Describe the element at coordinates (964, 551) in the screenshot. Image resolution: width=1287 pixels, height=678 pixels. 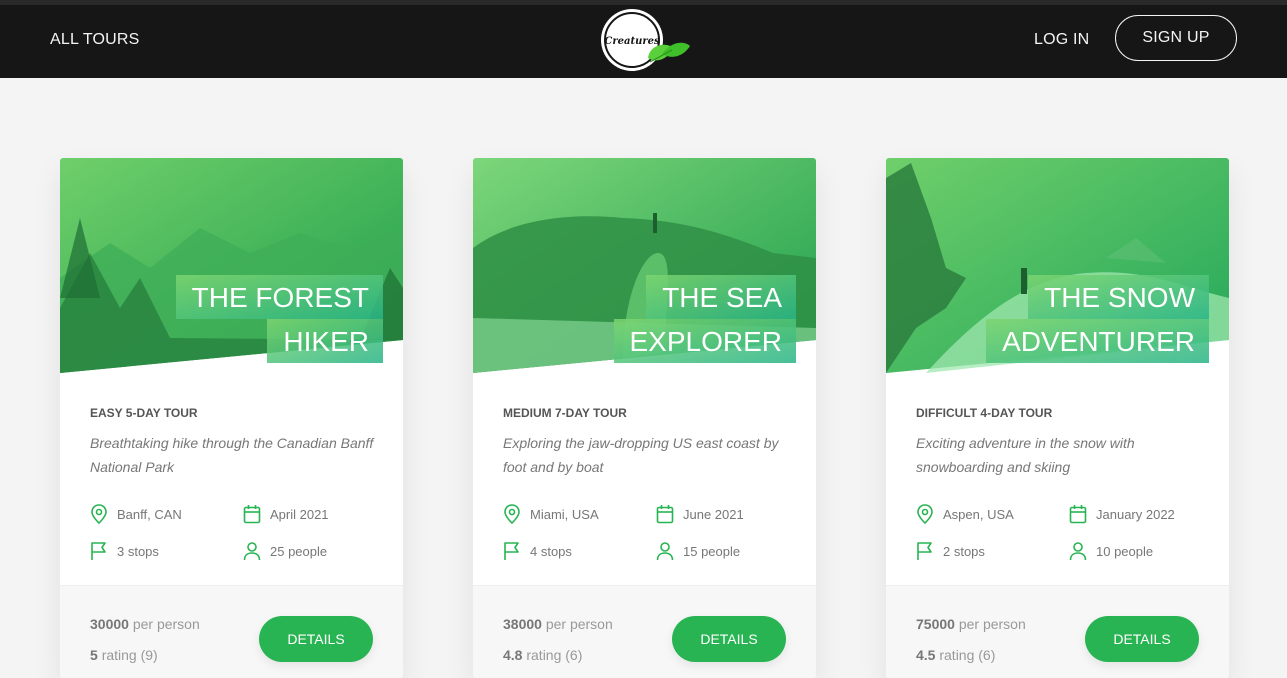
I see `tour-stops: 2 stops` at that location.